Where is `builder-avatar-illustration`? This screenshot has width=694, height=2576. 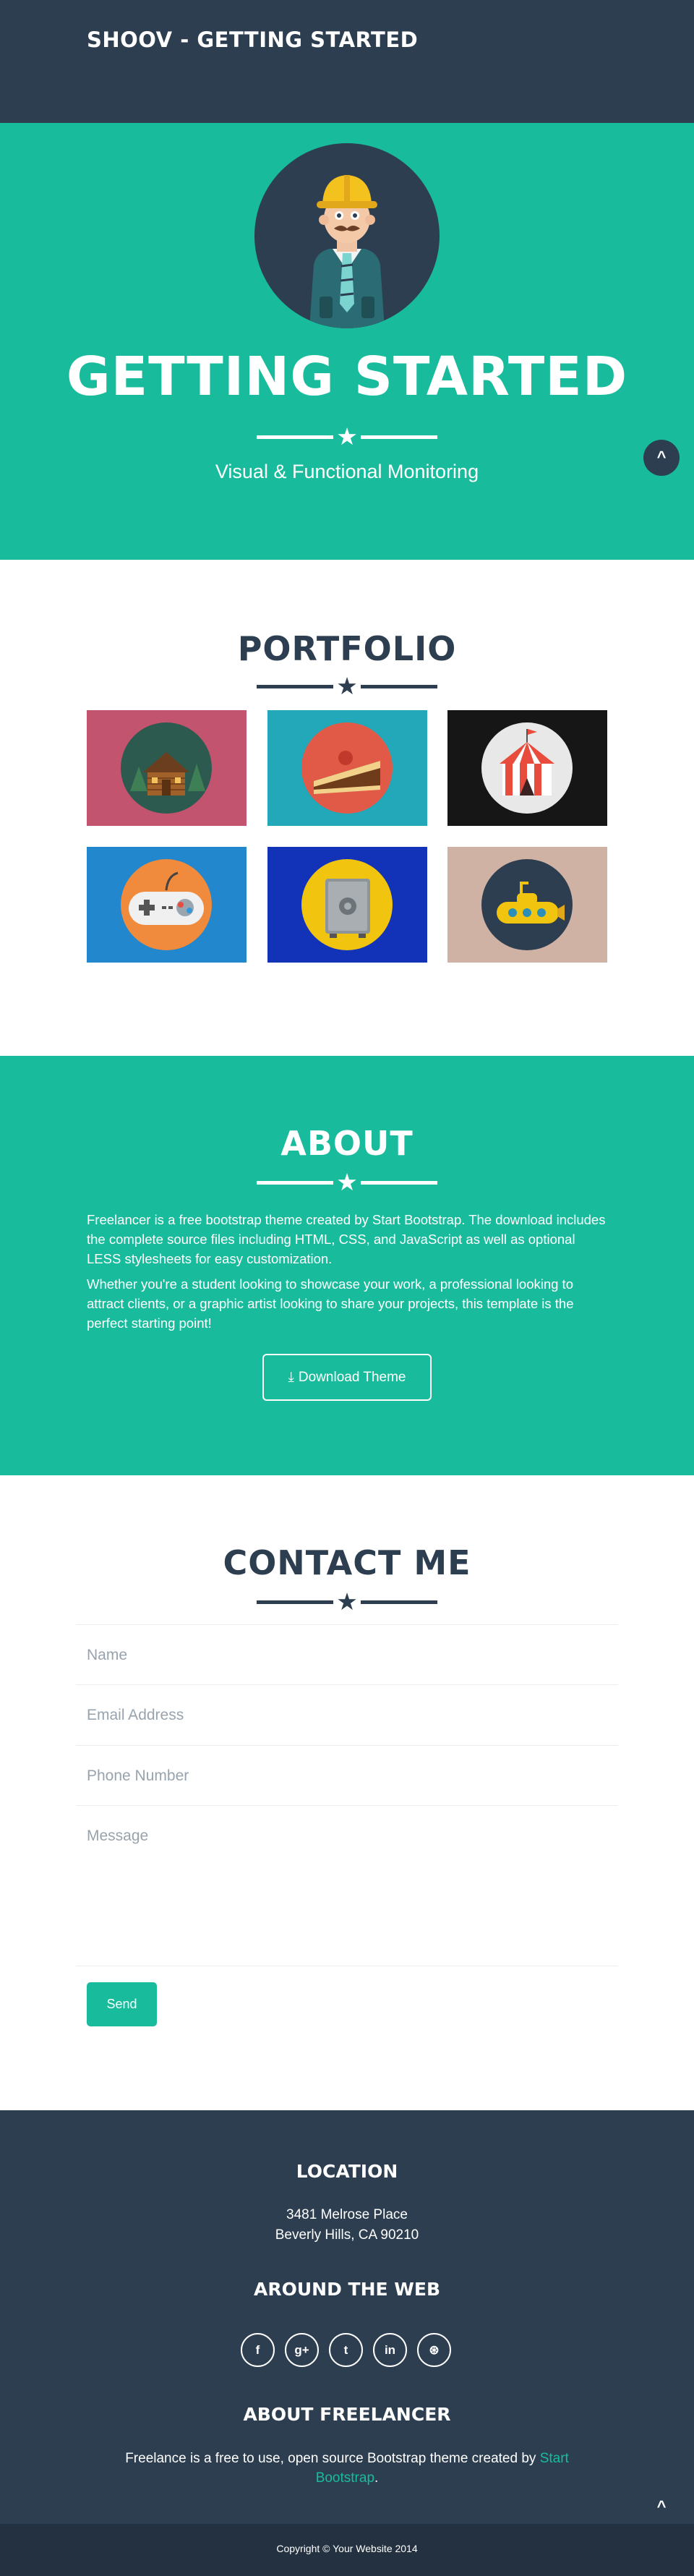
builder-avatar-illustration is located at coordinates (347, 251).